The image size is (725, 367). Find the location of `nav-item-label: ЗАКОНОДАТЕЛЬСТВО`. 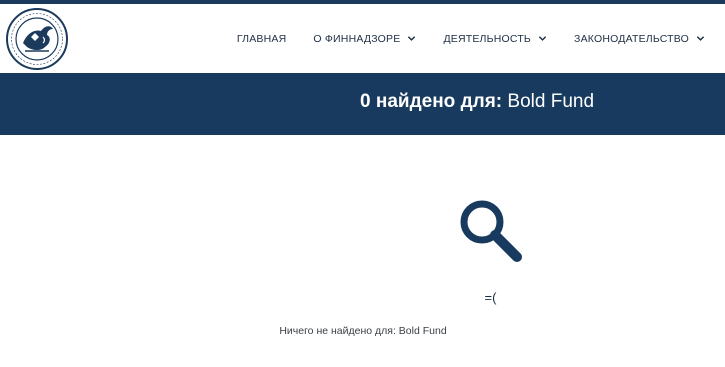

nav-item-label: ЗАКОНОДАТЕЛЬСТВО is located at coordinates (631, 38).